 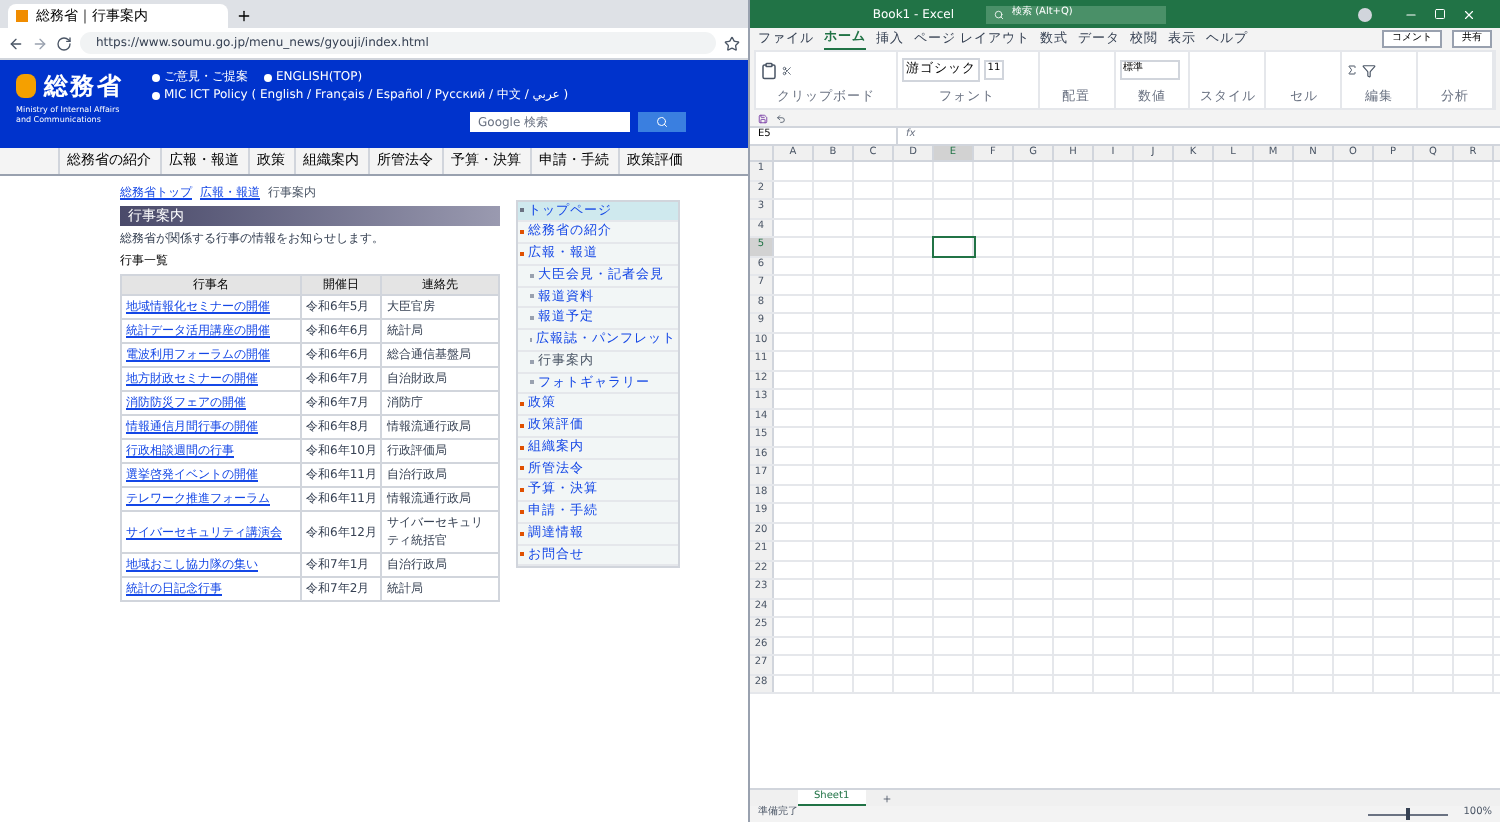 I want to click on back-icon, so click(x=16, y=43).